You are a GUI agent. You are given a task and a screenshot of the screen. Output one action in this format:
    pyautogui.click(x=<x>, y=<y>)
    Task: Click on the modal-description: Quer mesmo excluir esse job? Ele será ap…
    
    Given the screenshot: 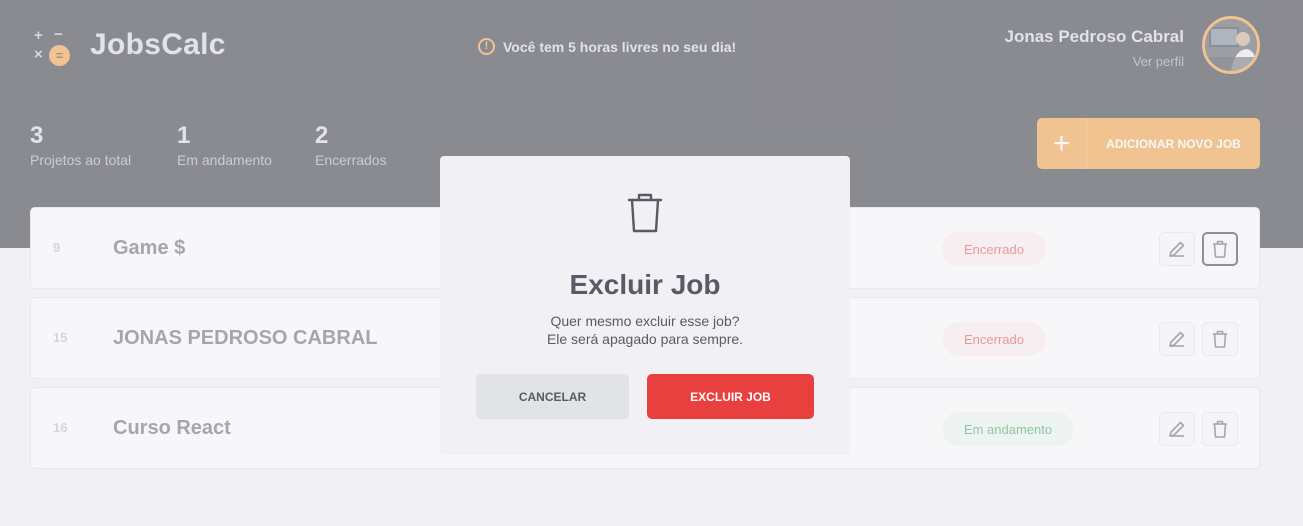 What is the action you would take?
    pyautogui.click(x=645, y=330)
    